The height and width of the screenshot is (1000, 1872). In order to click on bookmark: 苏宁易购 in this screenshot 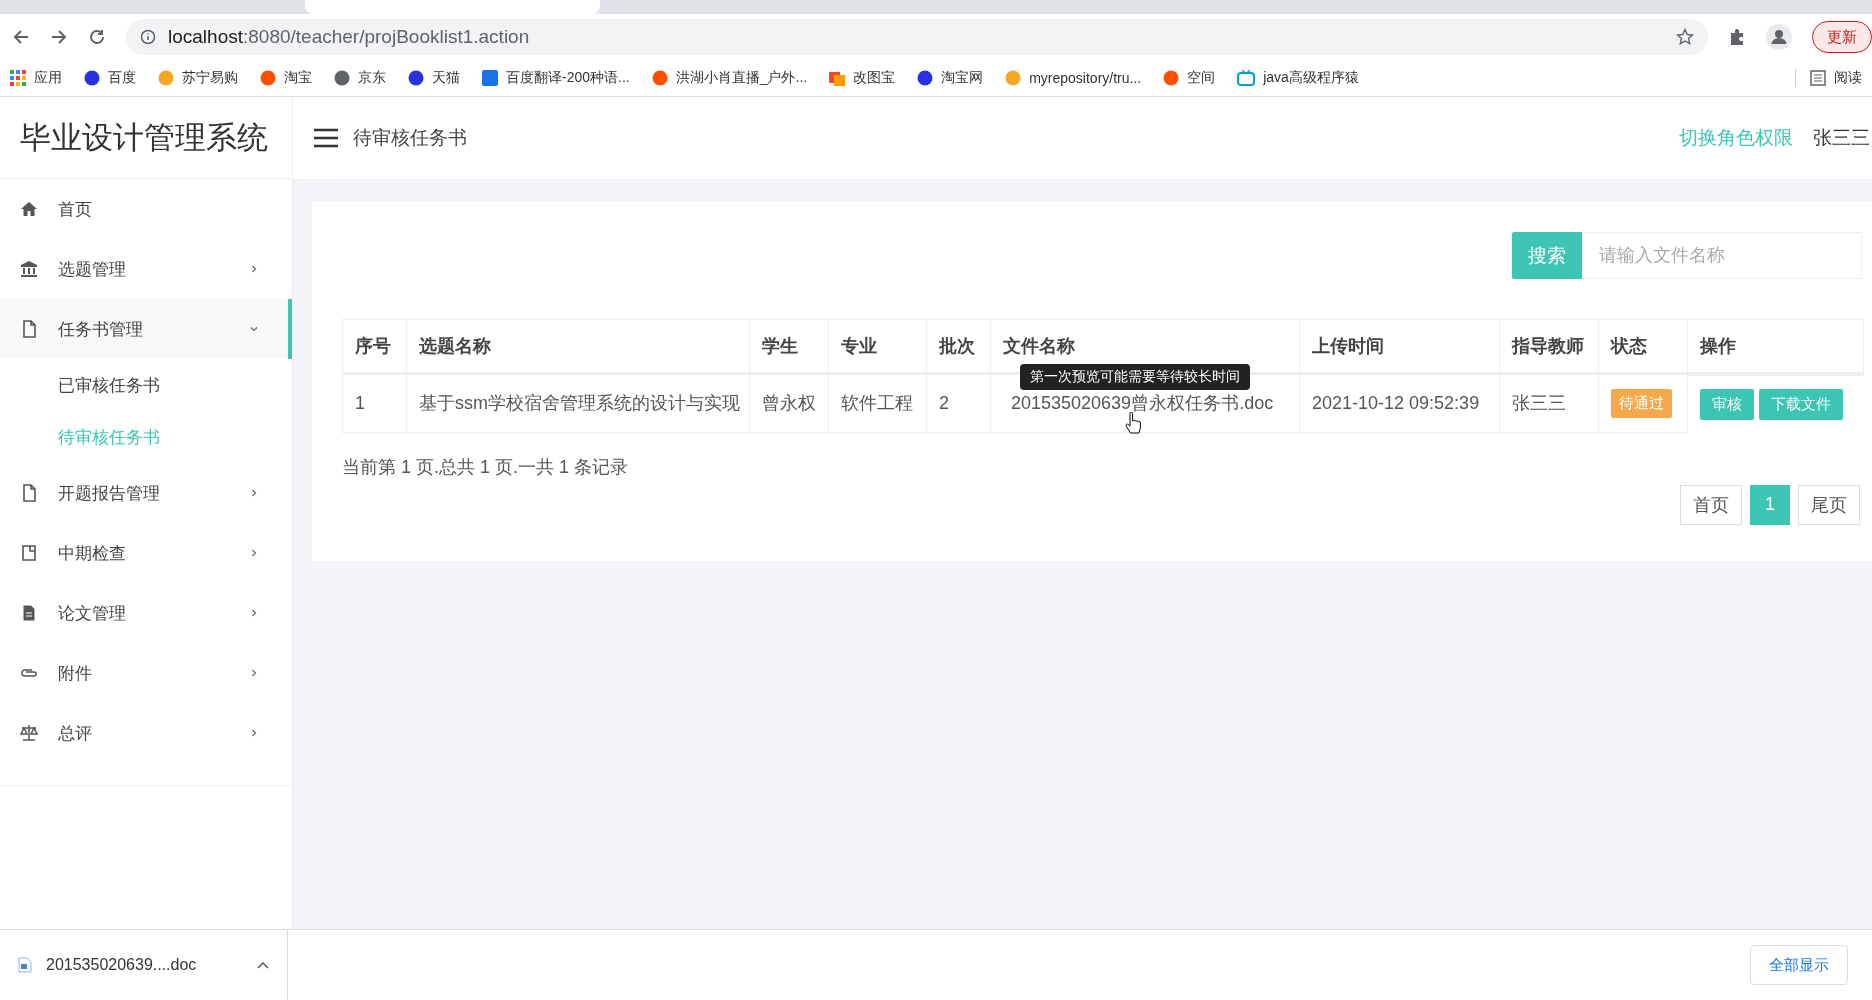, I will do `click(198, 78)`.